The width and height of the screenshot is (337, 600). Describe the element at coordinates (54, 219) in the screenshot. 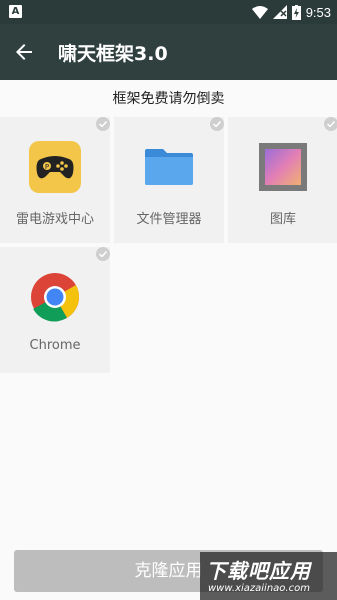

I see `app-label: 雷电游戏中心` at that location.